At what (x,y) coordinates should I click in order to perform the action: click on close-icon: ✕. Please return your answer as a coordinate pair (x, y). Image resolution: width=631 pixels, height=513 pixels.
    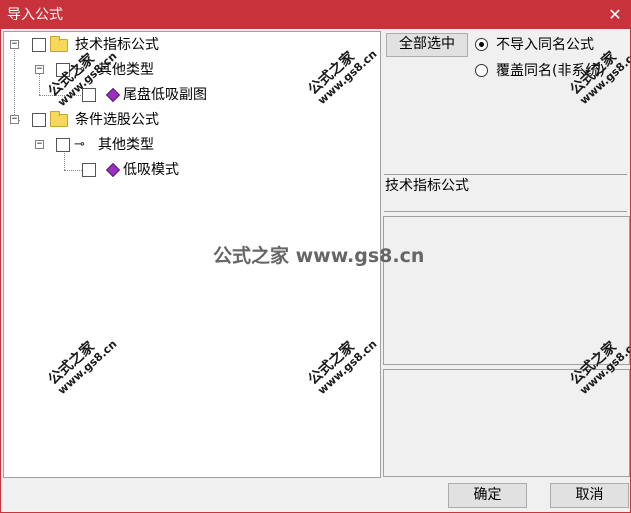
    Looking at the image, I should click on (615, 15).